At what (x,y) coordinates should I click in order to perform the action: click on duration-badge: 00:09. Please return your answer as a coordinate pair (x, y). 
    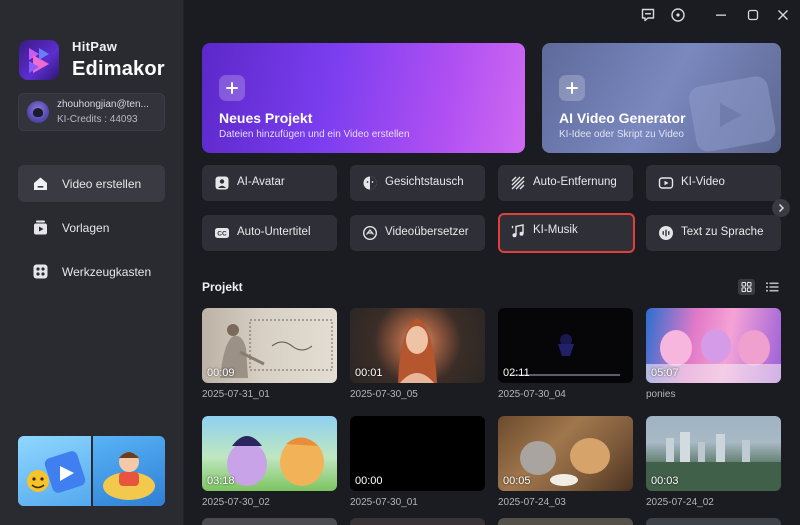
    Looking at the image, I should click on (221, 373).